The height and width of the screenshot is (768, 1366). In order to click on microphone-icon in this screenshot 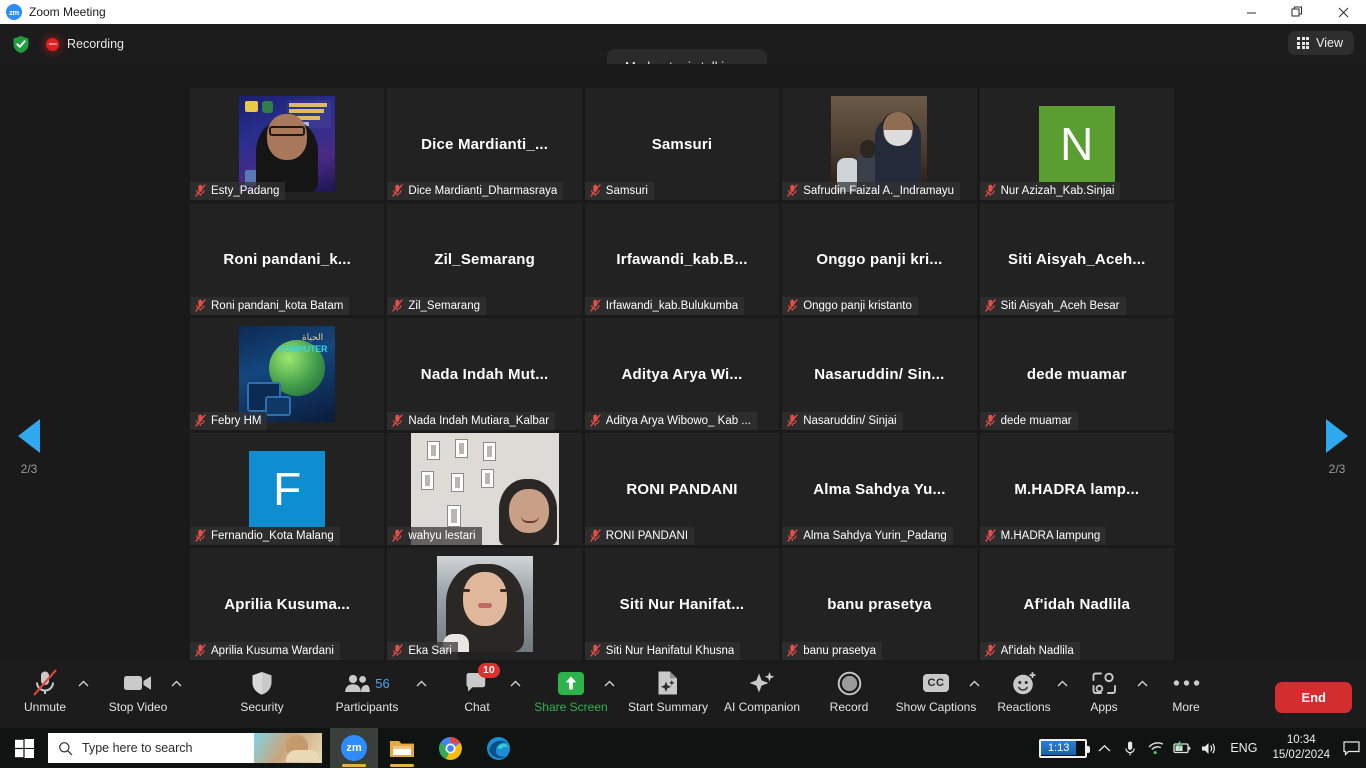, I will do `click(1130, 748)`.